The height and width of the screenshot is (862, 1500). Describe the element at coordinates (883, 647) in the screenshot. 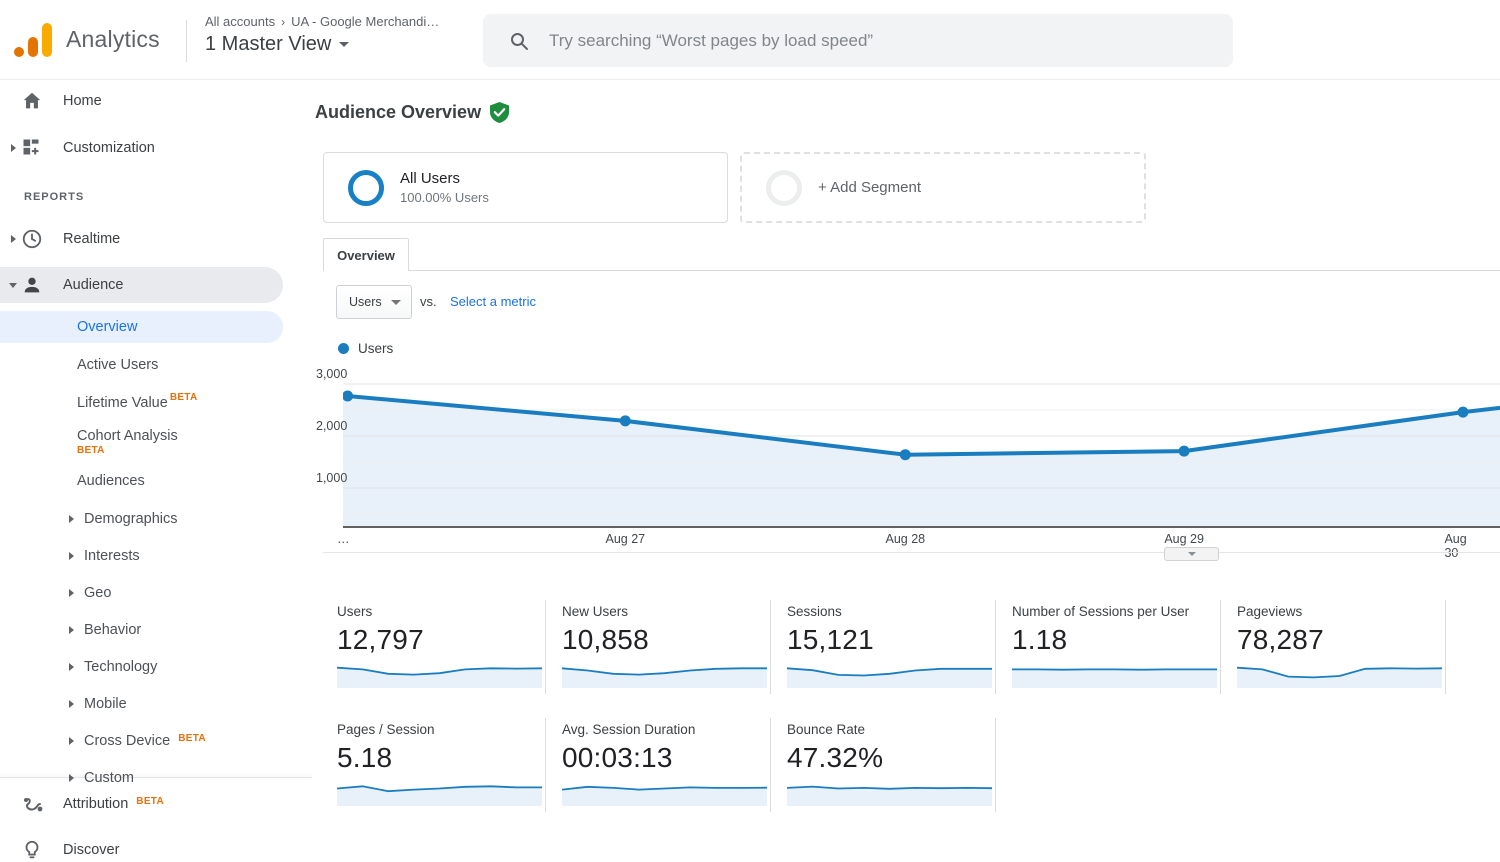

I see `metric-card-sessions: Sessions 15,121` at that location.